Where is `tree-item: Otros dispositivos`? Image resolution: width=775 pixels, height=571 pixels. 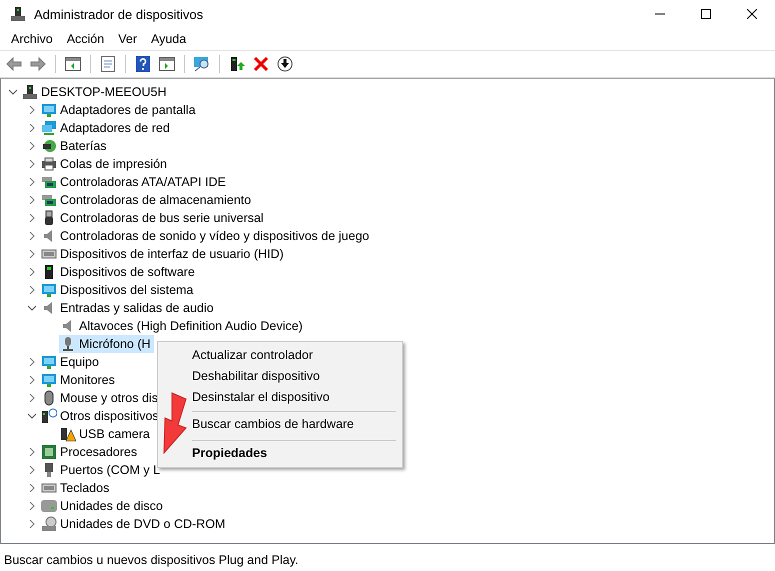 tree-item: Otros dispositivos is located at coordinates (101, 416).